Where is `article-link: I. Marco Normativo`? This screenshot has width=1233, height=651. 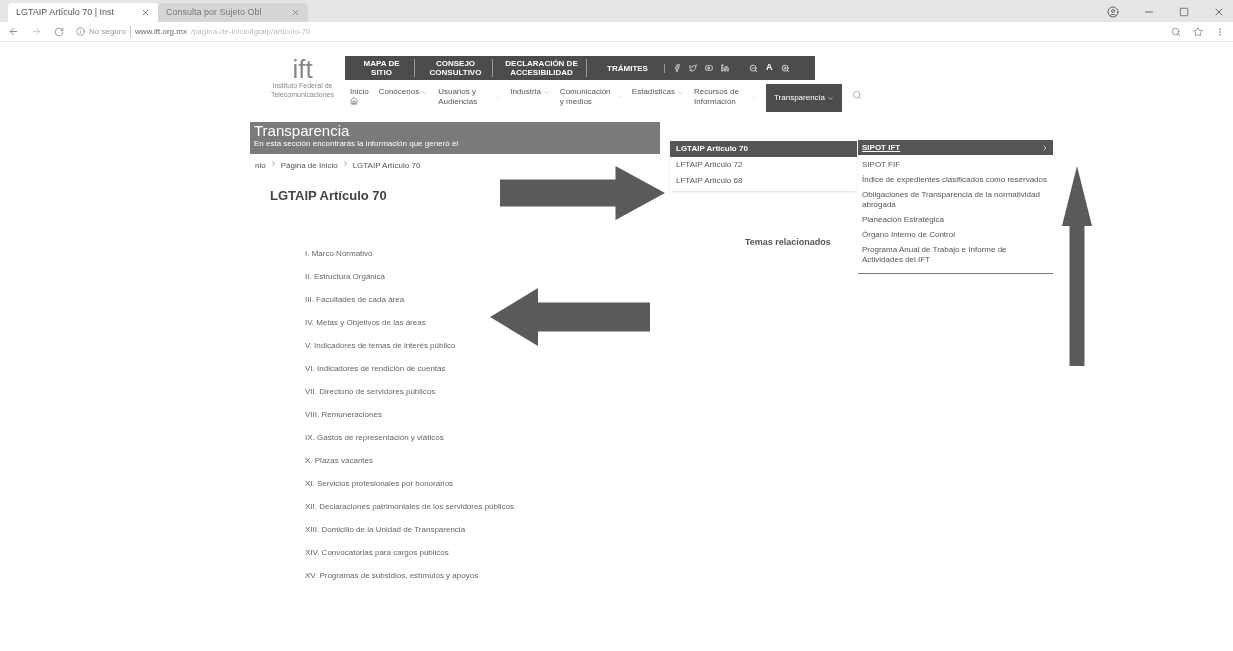 article-link: I. Marco Normativo is located at coordinates (339, 253).